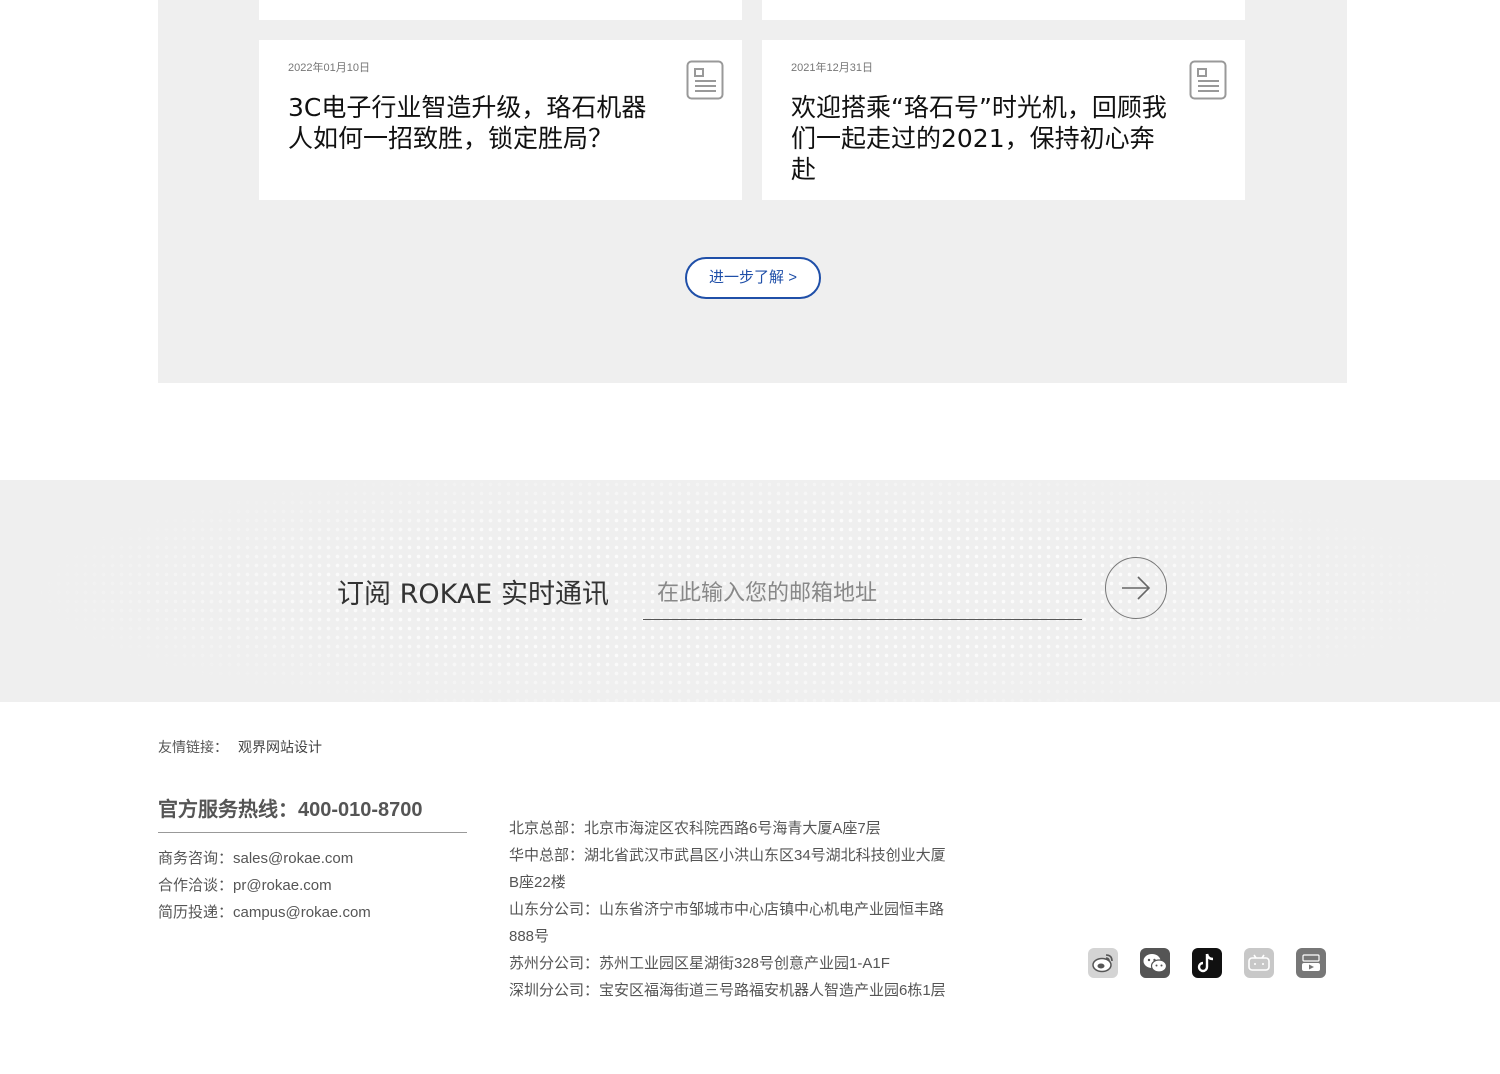 Image resolution: width=1500 pixels, height=1074 pixels. I want to click on tiktok-icon, so click(1207, 963).